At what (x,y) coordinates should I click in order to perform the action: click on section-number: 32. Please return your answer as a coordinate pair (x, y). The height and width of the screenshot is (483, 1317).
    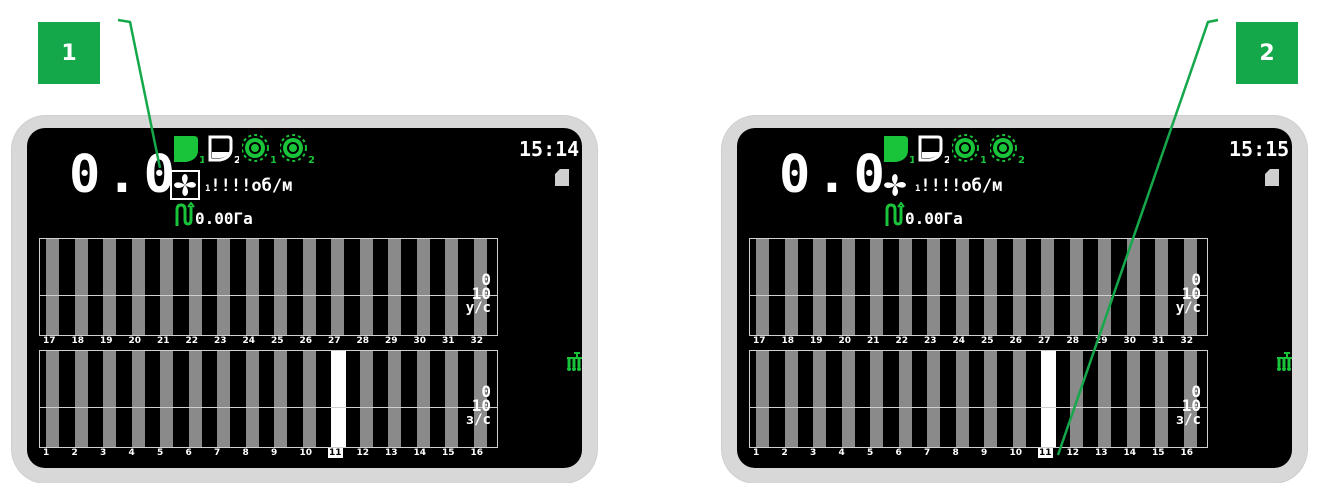
    Looking at the image, I should click on (477, 341).